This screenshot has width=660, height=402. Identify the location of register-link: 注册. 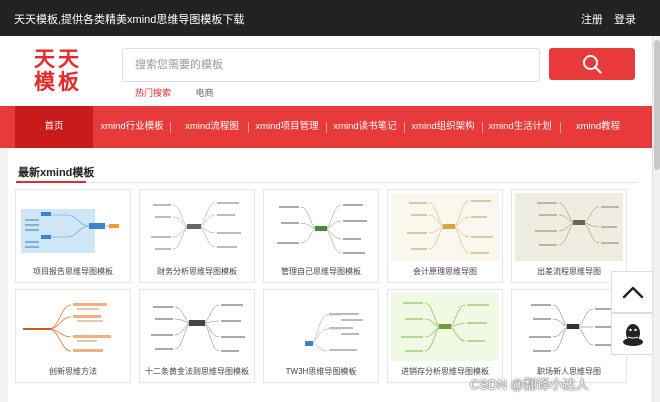
(592, 20).